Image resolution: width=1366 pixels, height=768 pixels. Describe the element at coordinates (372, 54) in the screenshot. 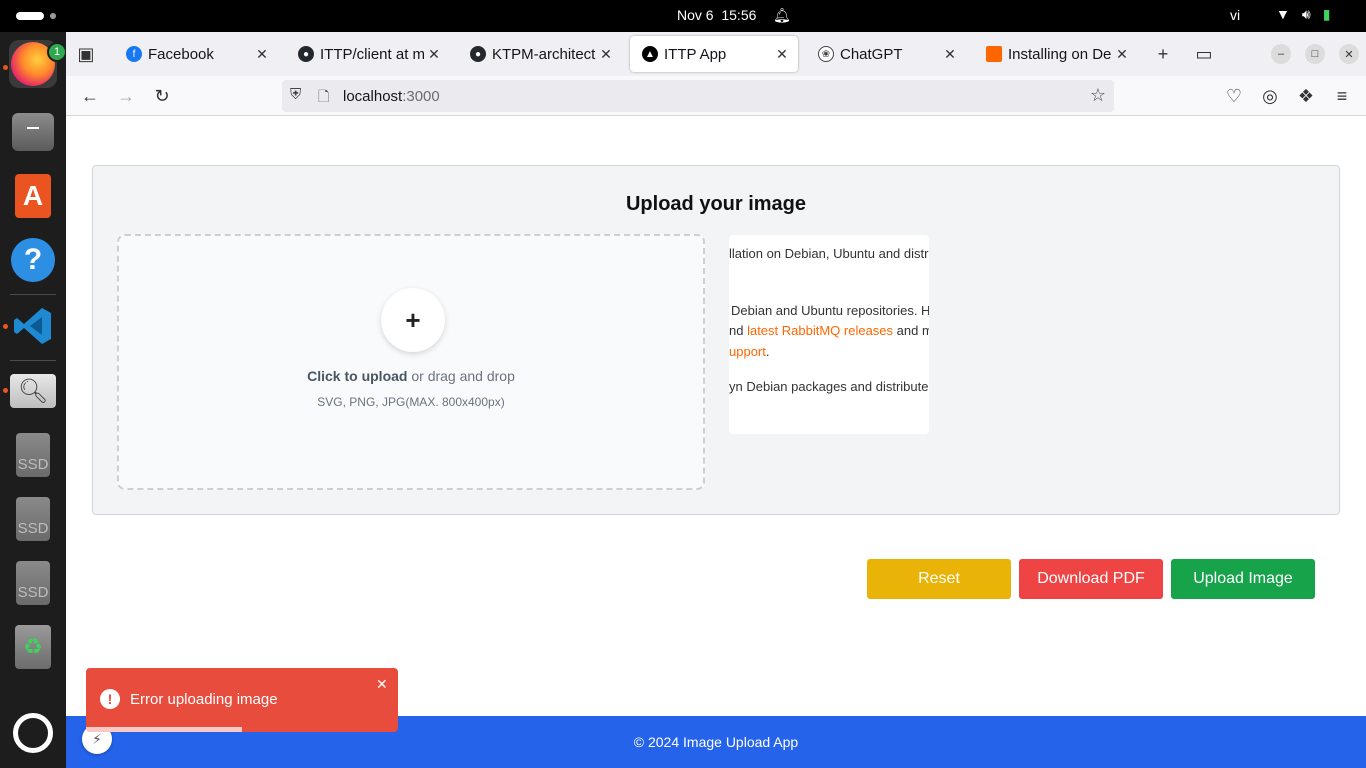

I see `tab-label: ITTP/client at mai` at that location.